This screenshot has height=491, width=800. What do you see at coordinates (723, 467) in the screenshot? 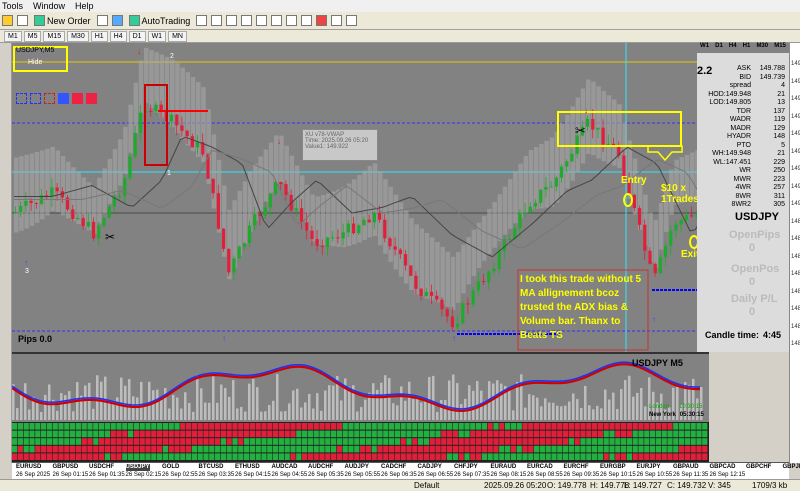
I see `pair-tab: GBPCAD` at bounding box center [723, 467].